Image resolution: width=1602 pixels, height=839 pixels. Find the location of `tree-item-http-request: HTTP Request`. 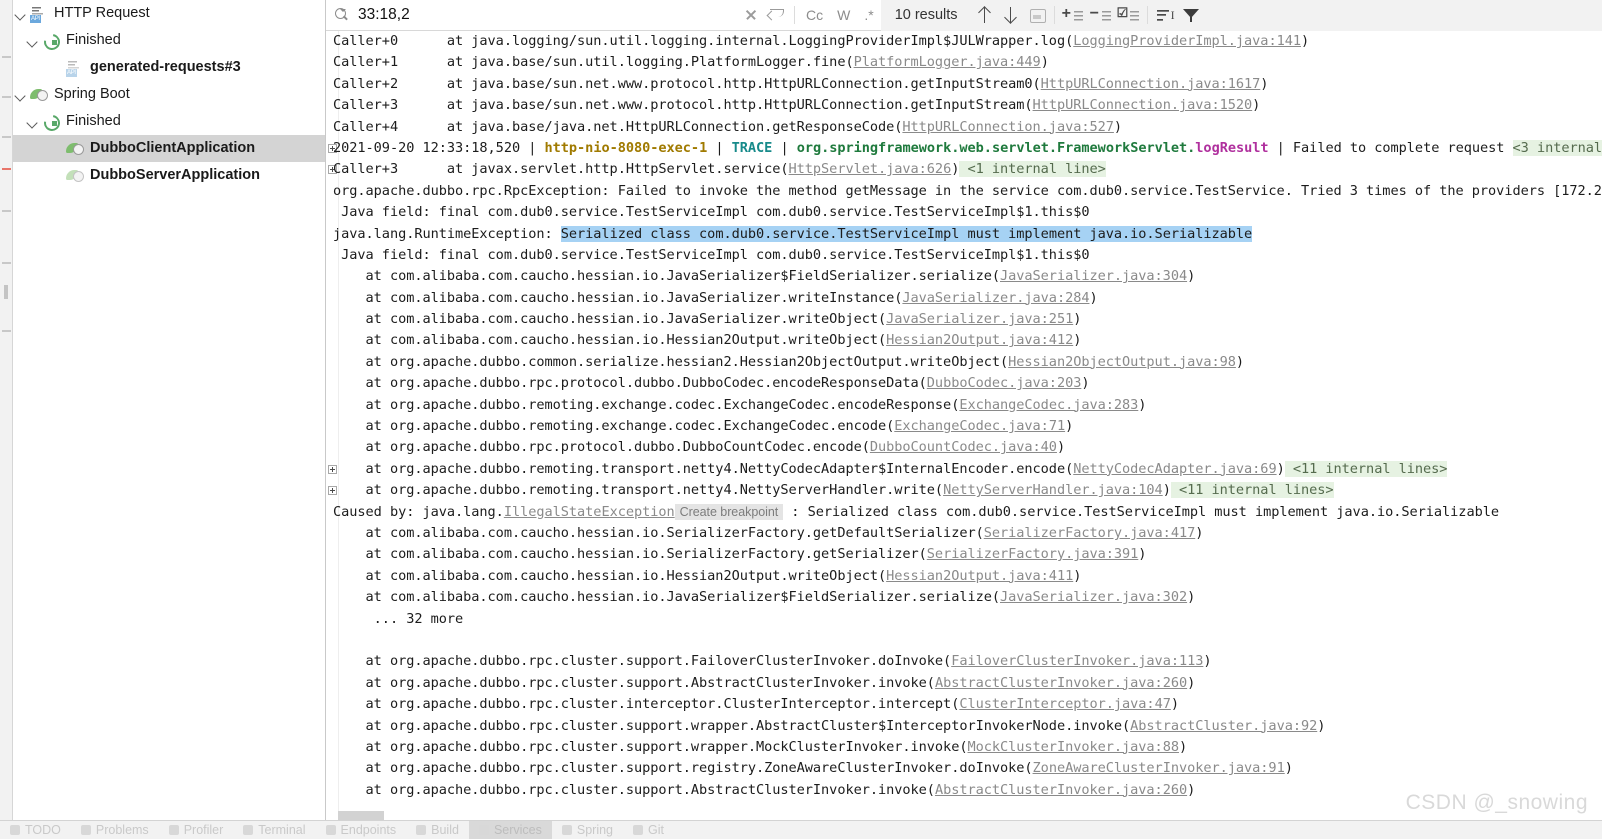

tree-item-http-request: HTTP Request is located at coordinates (169, 13).